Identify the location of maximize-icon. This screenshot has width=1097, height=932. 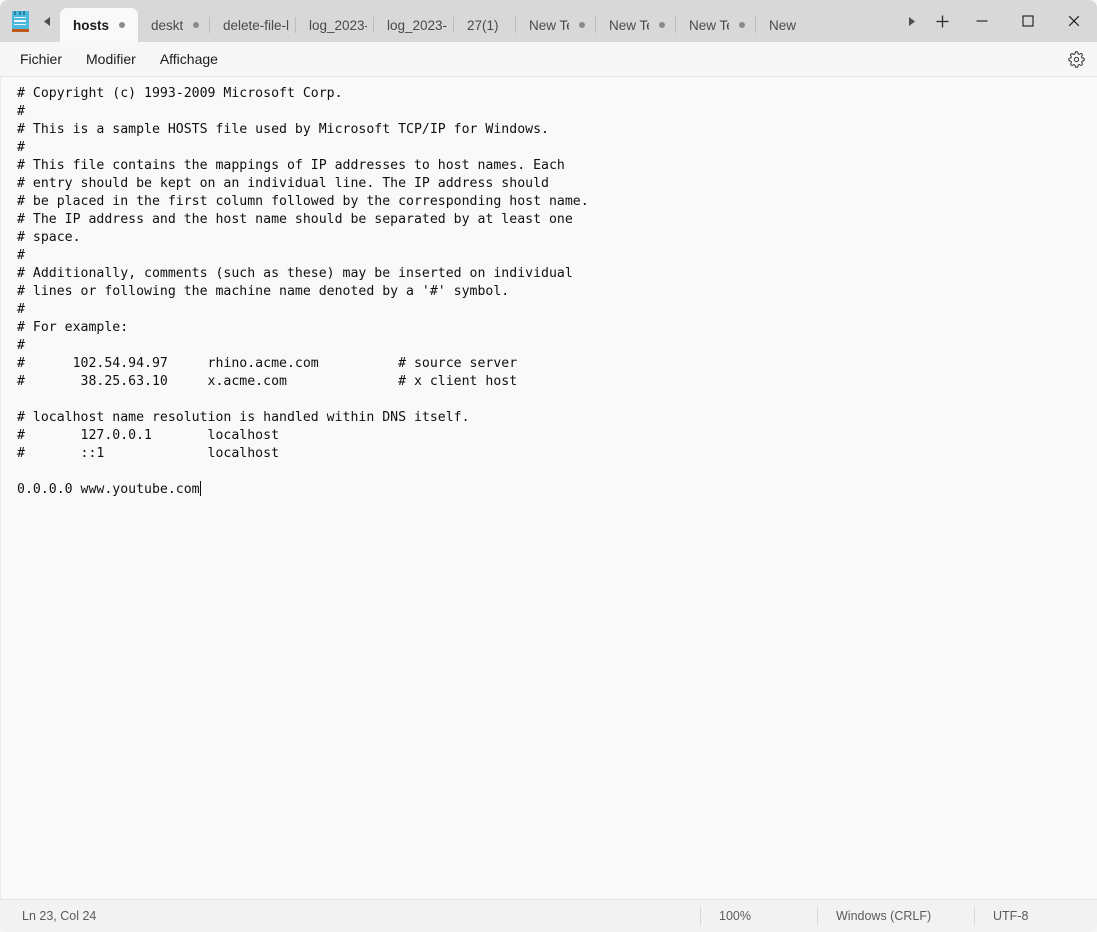
(1028, 21).